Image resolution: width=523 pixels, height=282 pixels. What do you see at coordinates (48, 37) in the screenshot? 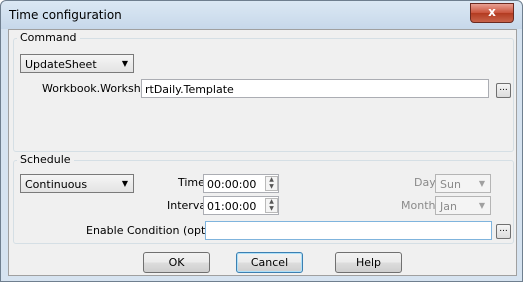
I see `command-group-label: Command` at bounding box center [48, 37].